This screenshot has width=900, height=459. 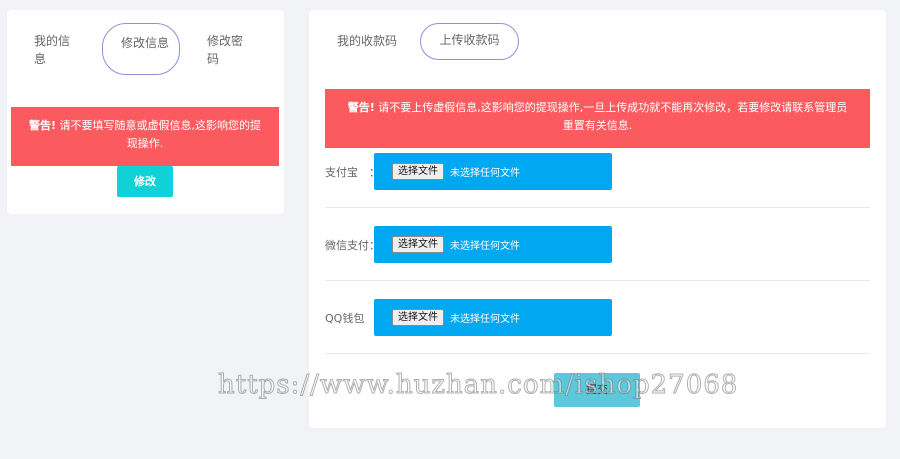 I want to click on warning-alert: 警告! 请不要填写随意或虚假信息,这影响您的提现操作., so click(x=145, y=136).